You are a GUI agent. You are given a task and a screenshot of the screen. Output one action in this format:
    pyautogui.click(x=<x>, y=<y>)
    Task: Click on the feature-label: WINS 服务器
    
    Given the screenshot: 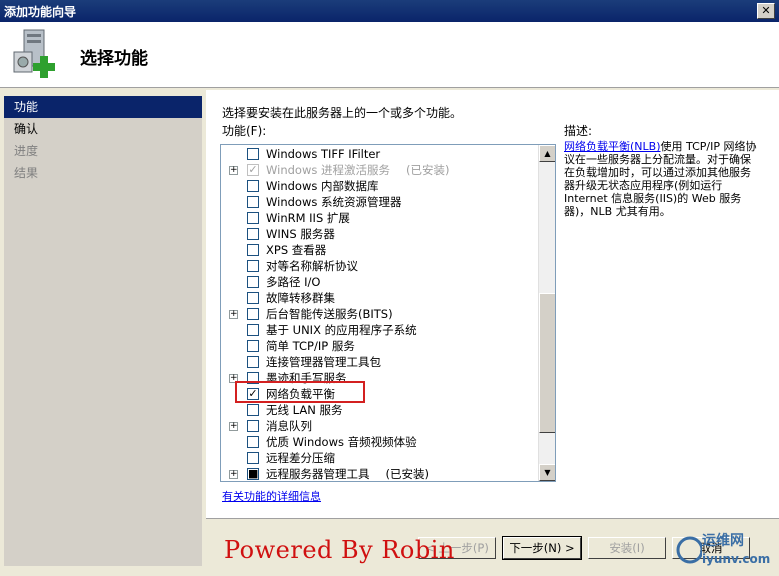 What is the action you would take?
    pyautogui.click(x=300, y=234)
    